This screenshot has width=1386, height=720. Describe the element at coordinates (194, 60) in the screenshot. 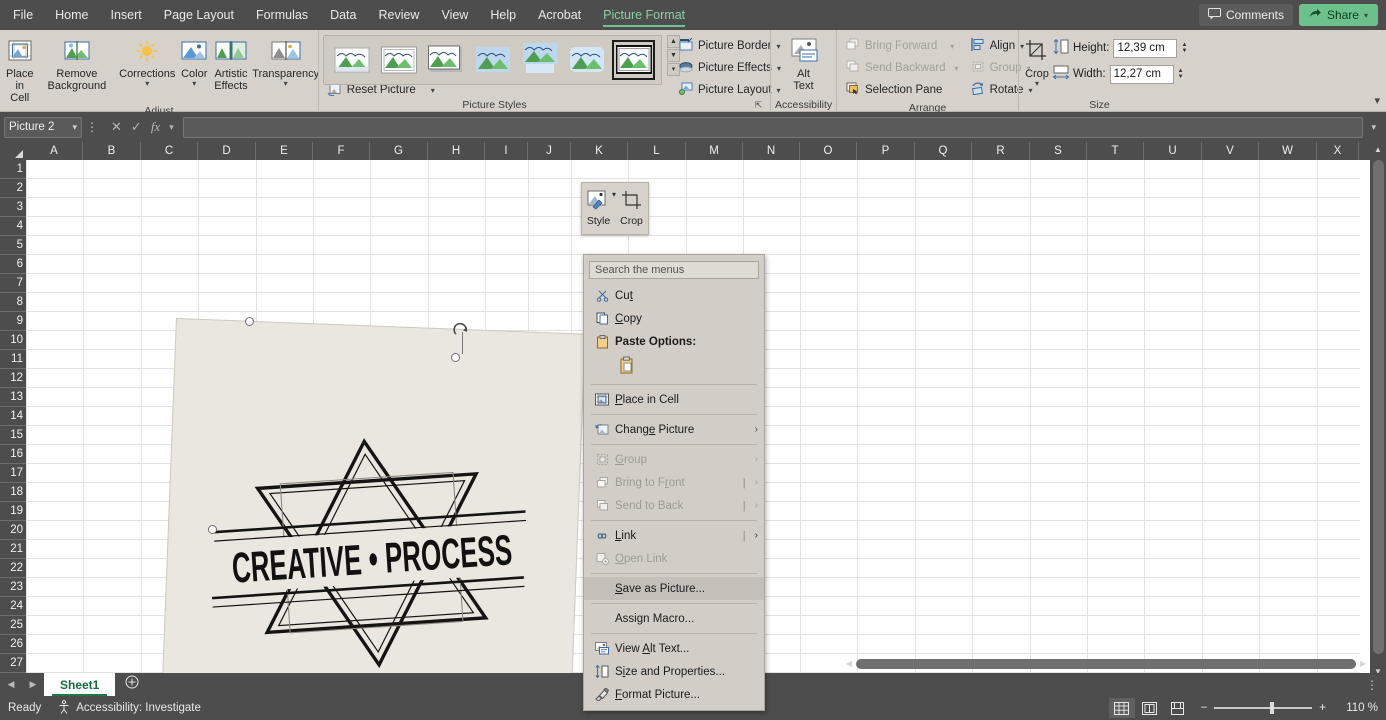

I see `color-button: Color ▾` at that location.